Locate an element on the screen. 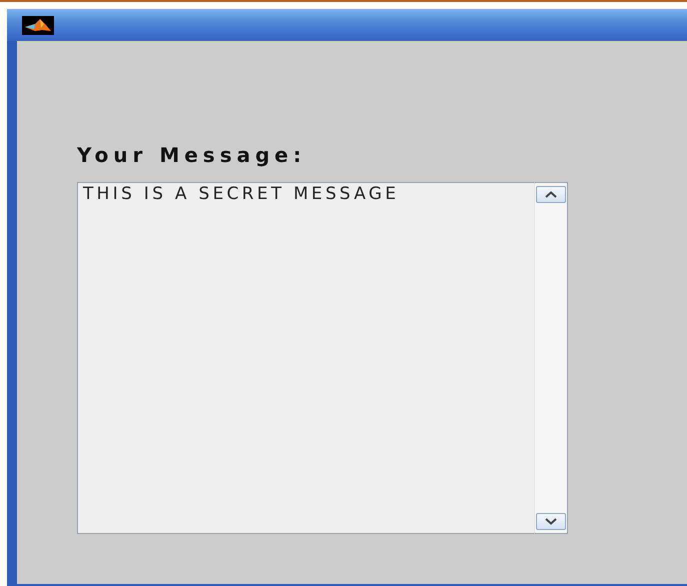 The width and height of the screenshot is (687, 586). chevron-up-icon is located at coordinates (551, 194).